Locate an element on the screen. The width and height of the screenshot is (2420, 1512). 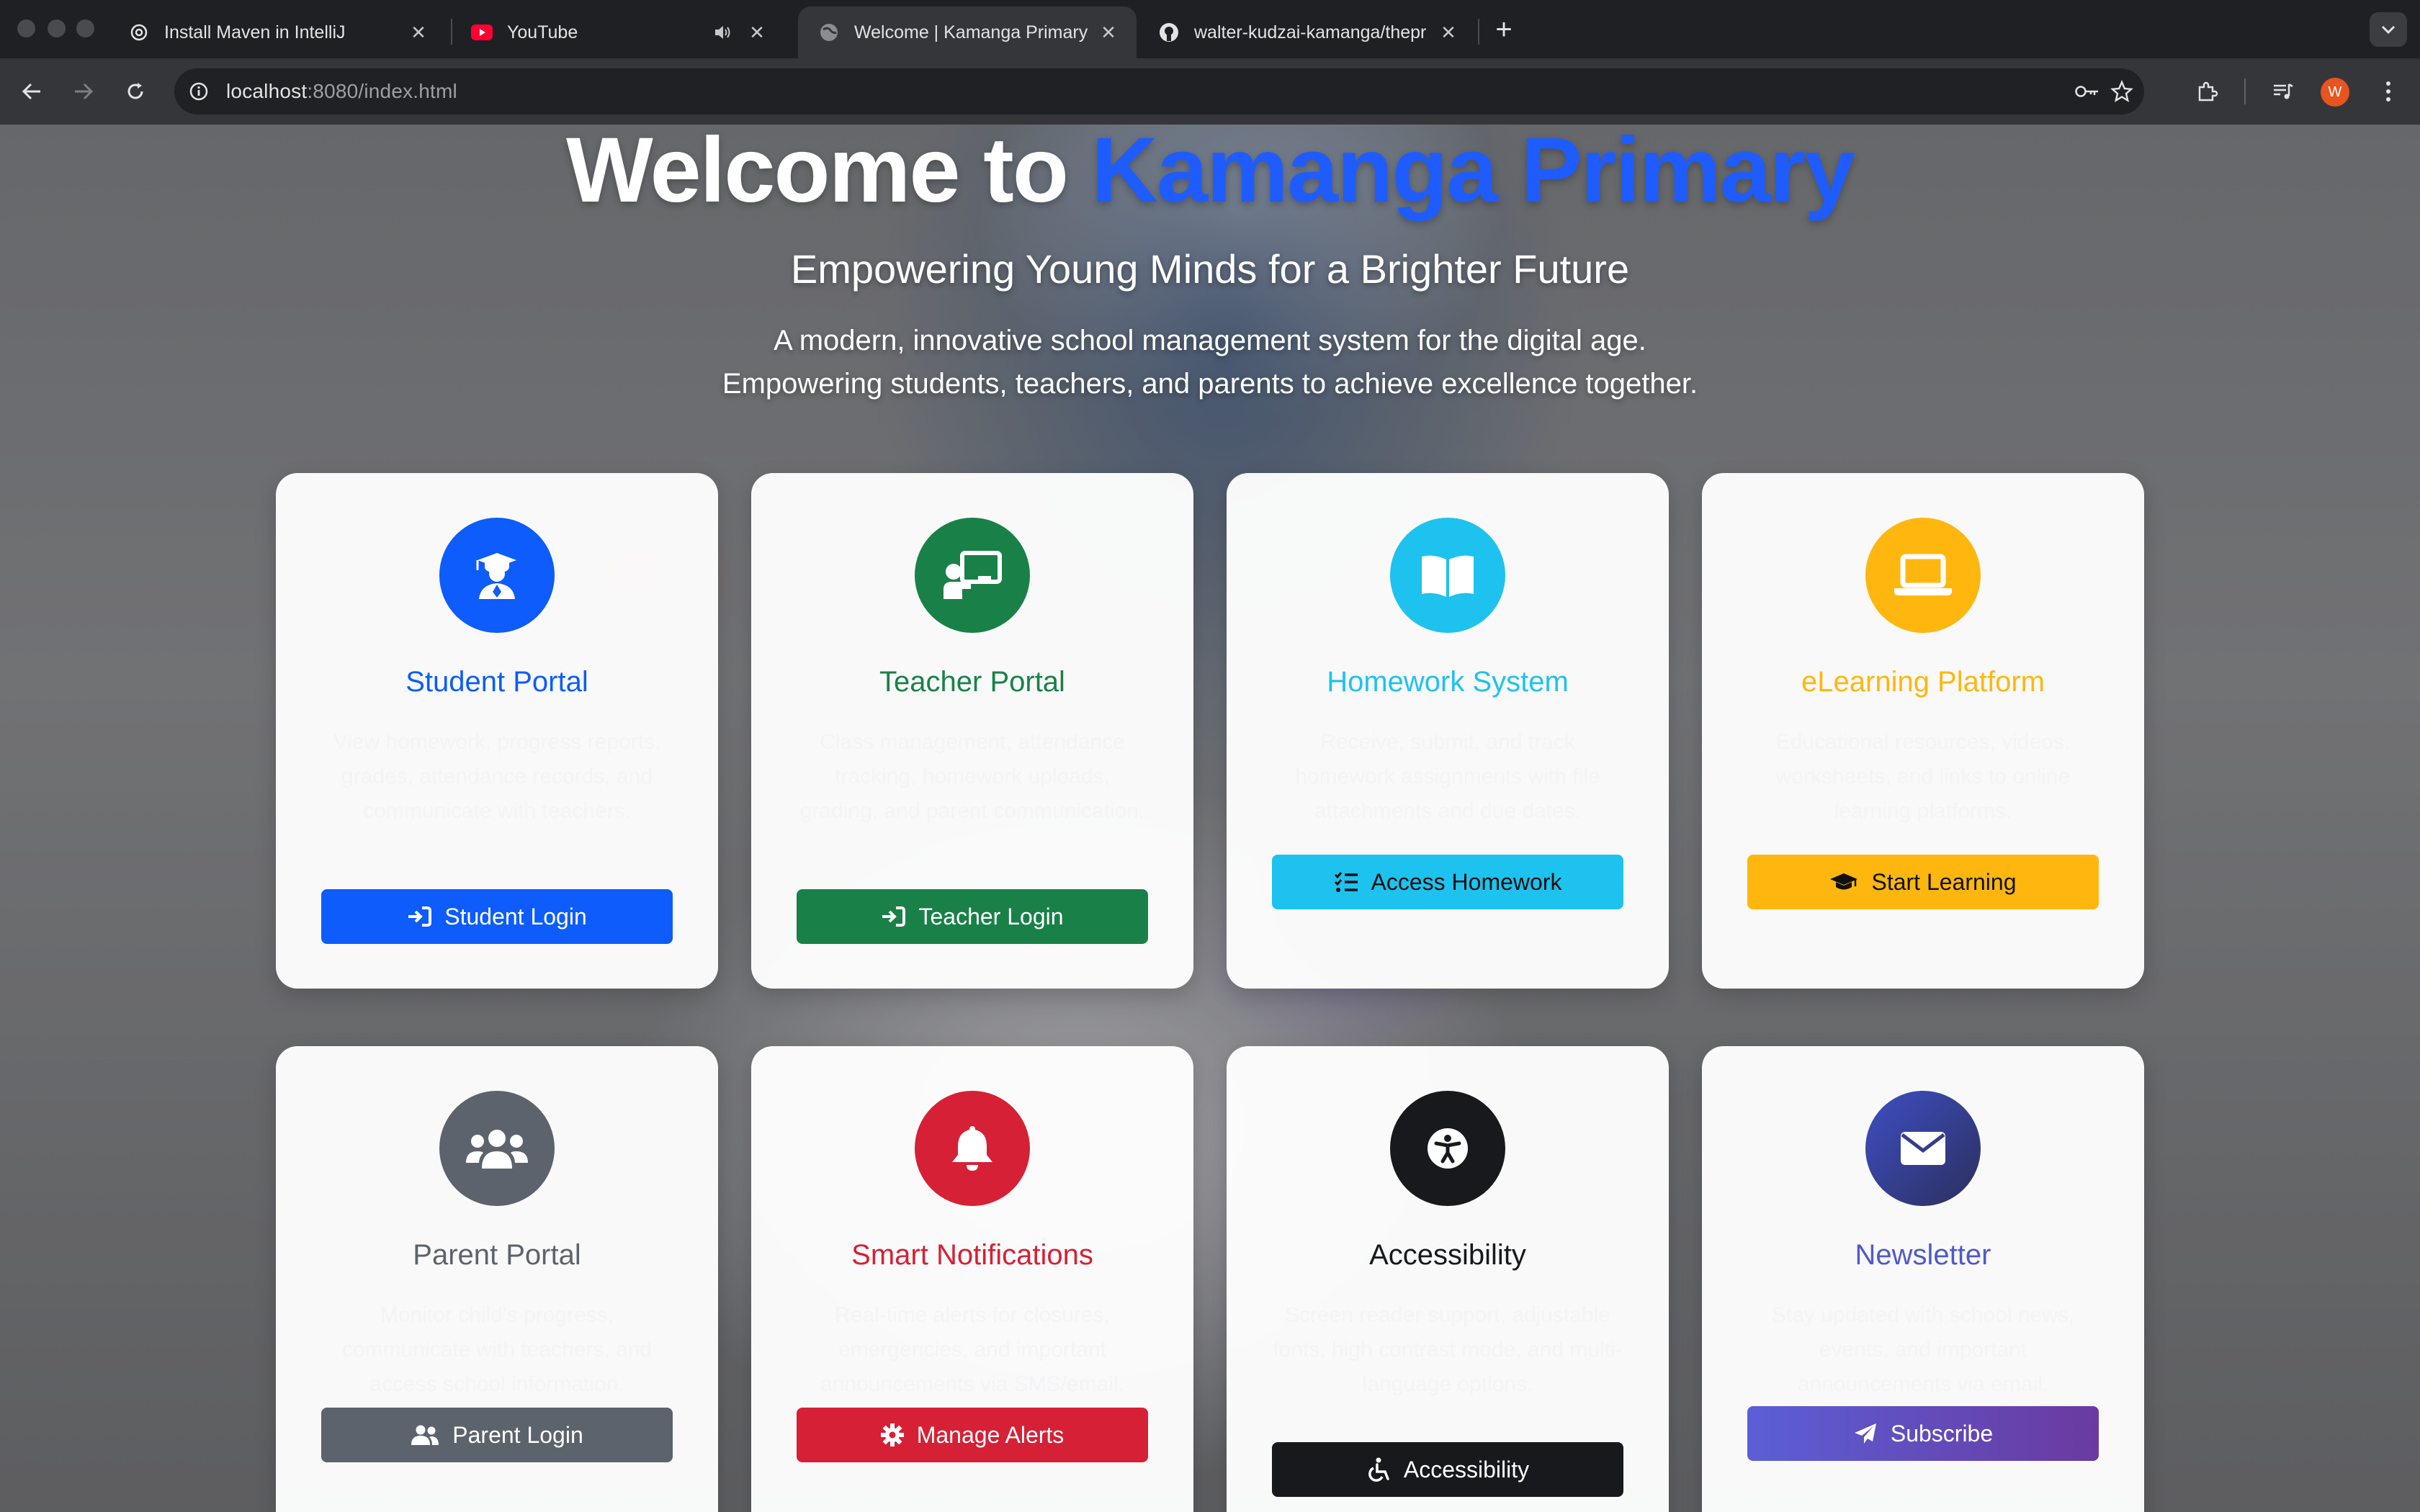
tab-github: walter-kudzai-kamanga/thepr ✕ is located at coordinates (1307, 32).